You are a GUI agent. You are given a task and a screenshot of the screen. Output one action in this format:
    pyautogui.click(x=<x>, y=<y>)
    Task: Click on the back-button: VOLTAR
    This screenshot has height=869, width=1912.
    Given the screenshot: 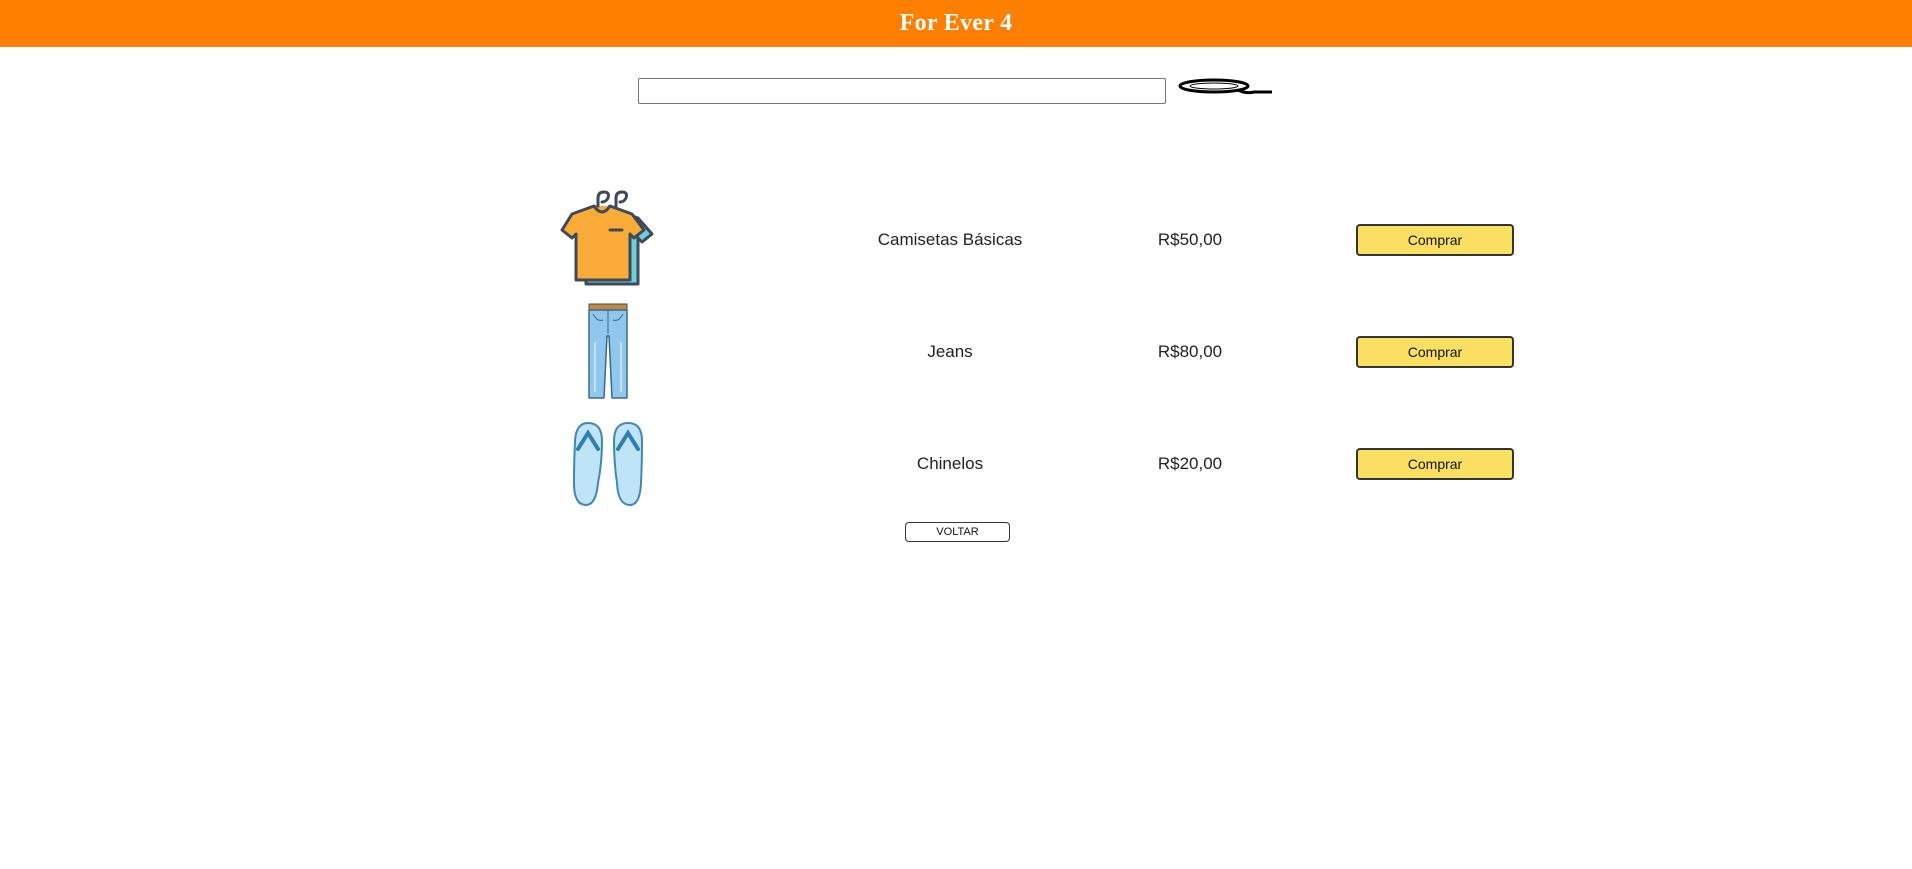 What is the action you would take?
    pyautogui.click(x=957, y=532)
    